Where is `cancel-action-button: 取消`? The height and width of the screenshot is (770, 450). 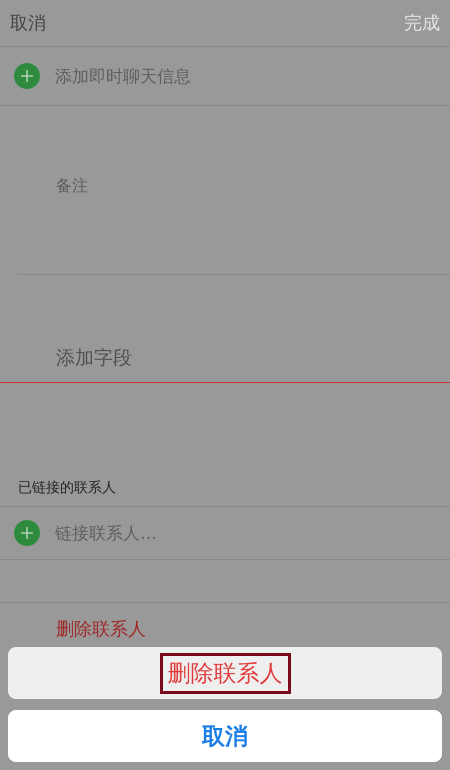
cancel-action-button: 取消 is located at coordinates (225, 736).